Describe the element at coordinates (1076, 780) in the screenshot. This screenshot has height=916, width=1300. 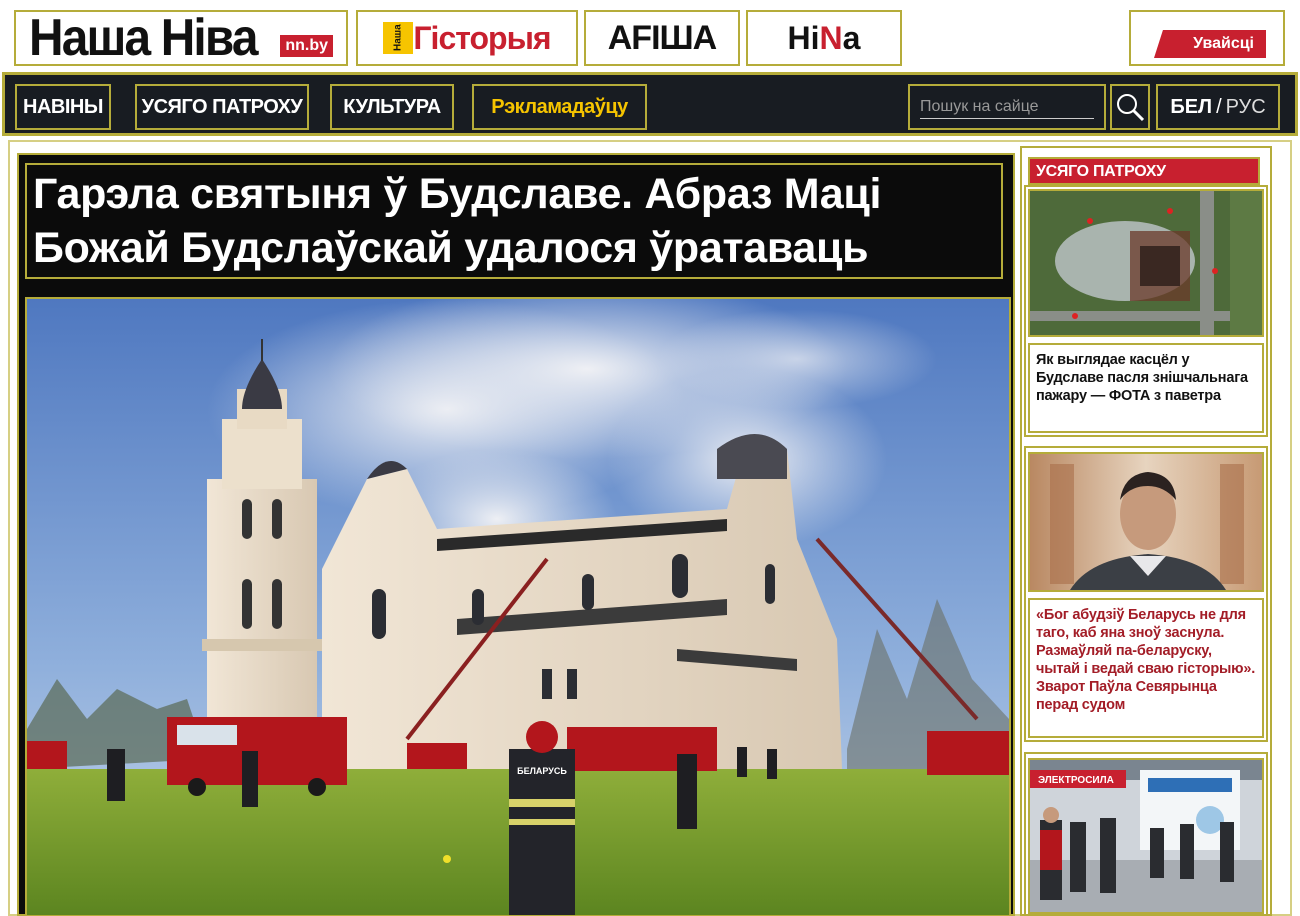
I see `store-sign: ЭЛЕКТРОСИЛА` at that location.